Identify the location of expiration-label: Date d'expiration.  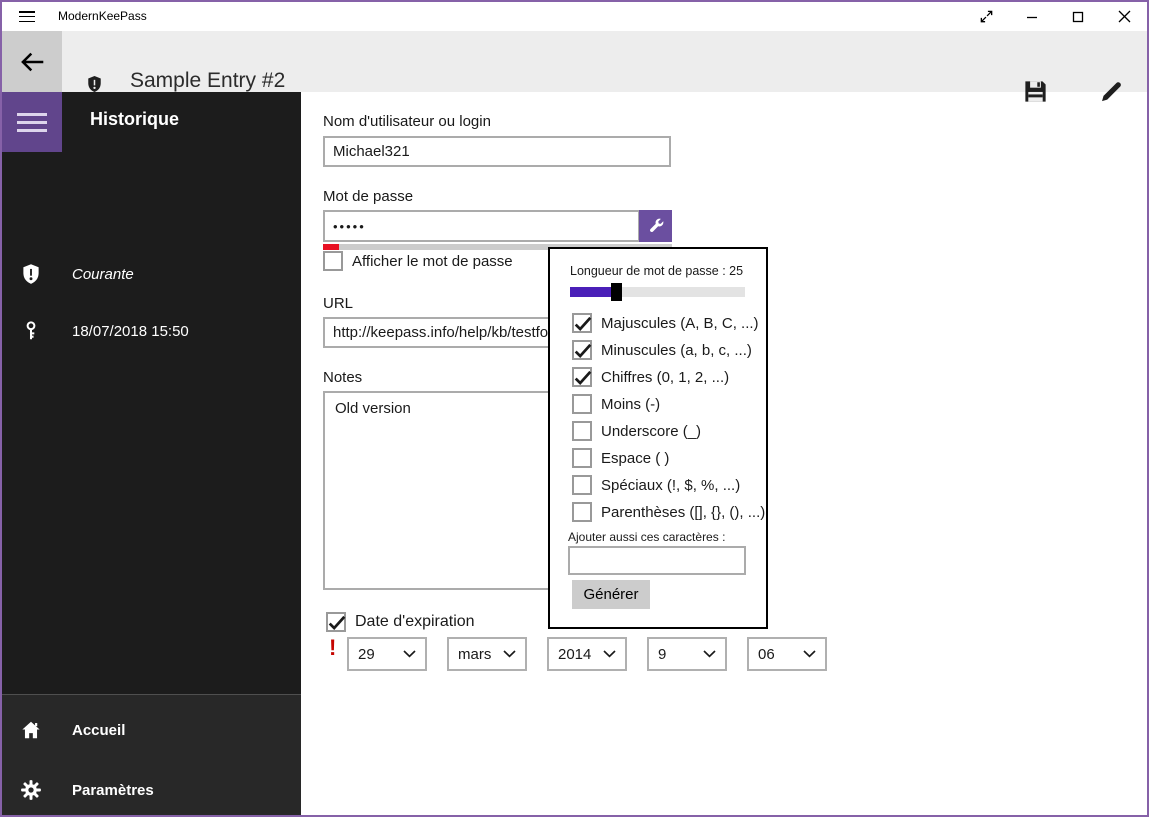
(415, 621).